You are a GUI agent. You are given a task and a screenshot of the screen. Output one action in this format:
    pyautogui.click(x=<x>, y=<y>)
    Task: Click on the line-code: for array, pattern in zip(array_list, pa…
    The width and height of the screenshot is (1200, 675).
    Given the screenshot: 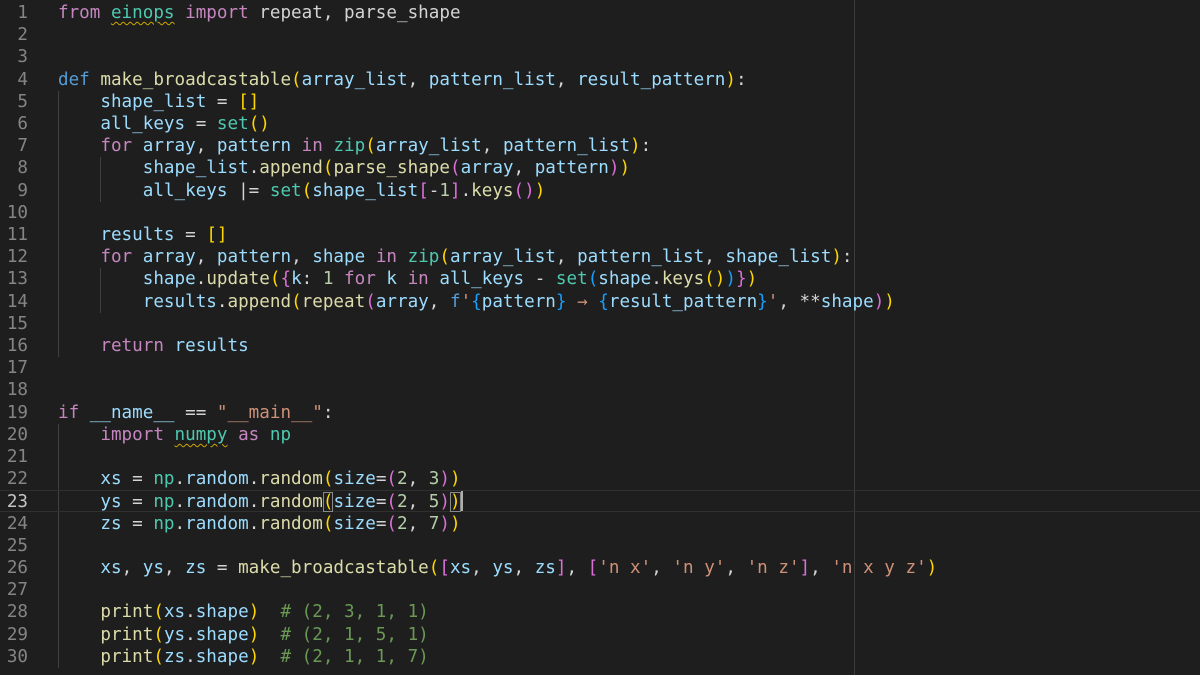 What is the action you would take?
    pyautogui.click(x=354, y=146)
    